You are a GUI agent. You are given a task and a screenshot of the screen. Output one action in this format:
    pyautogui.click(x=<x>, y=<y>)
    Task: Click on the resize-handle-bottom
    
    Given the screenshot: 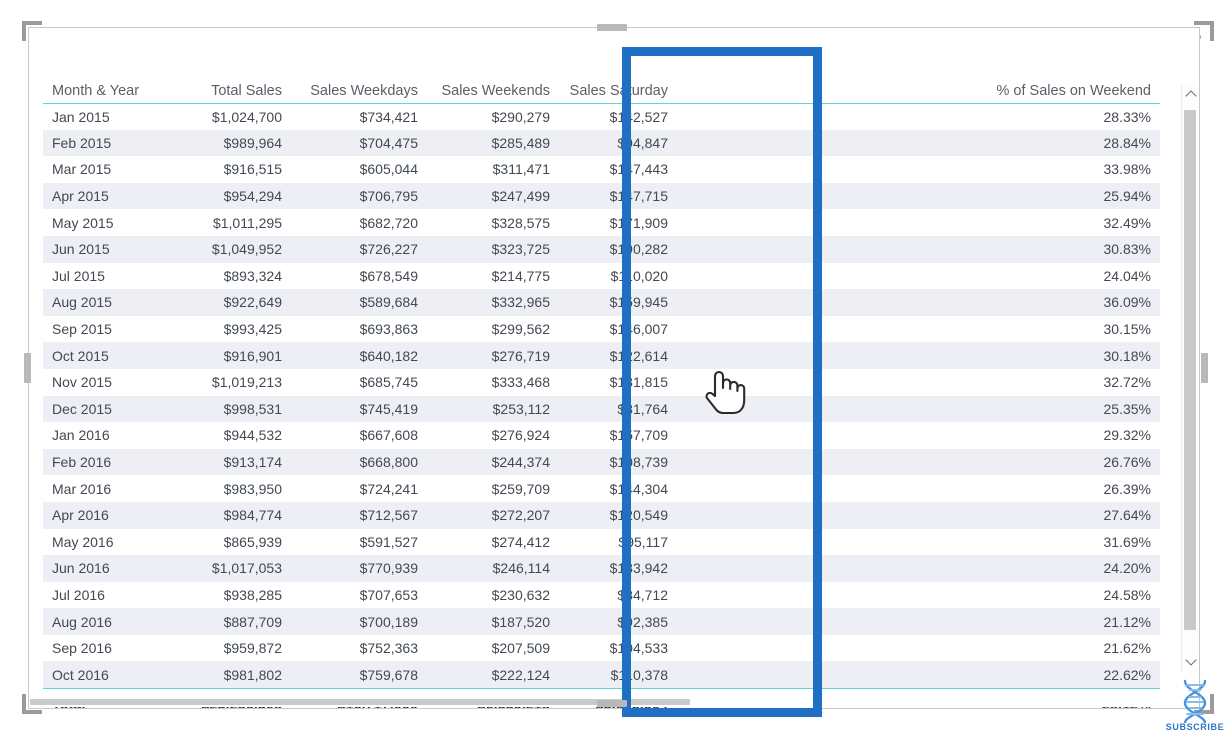 What is the action you would take?
    pyautogui.click(x=612, y=703)
    